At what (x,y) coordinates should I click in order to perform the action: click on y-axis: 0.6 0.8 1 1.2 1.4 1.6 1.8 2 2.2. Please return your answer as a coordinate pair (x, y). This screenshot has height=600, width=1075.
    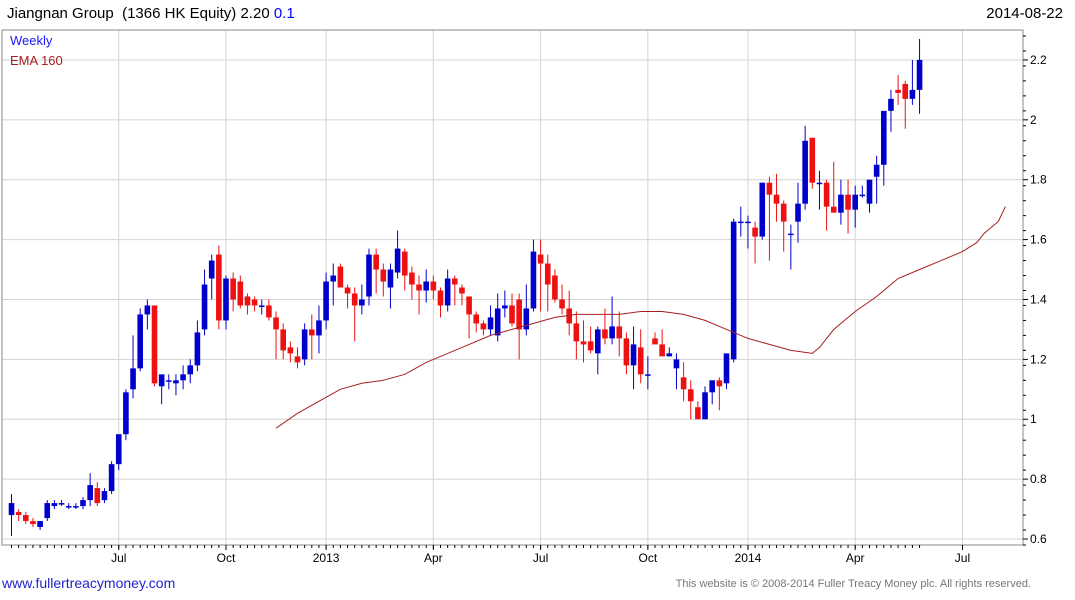
    Looking at the image, I should click on (1035, 290).